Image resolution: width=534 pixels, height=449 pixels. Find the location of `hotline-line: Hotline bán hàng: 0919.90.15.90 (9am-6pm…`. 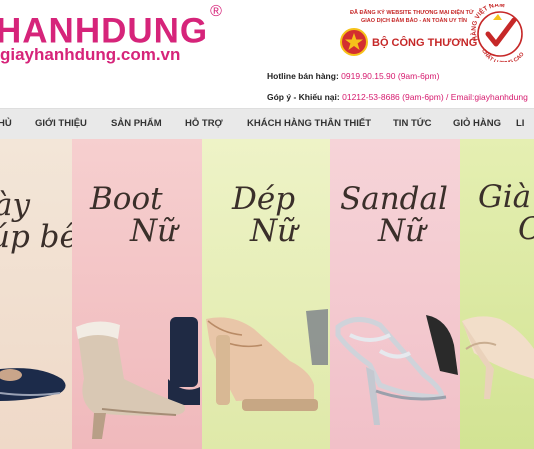

hotline-line: Hotline bán hàng: 0919.90.15.90 (9am-6pm… is located at coordinates (353, 76).